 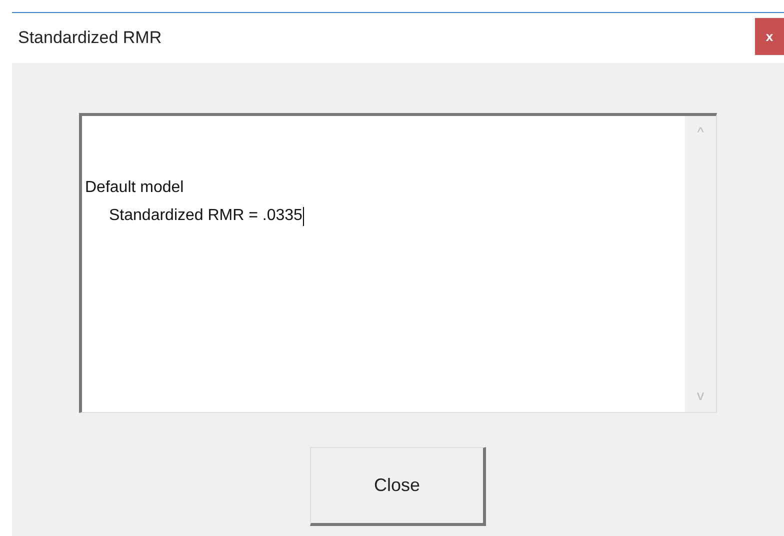 I want to click on window-close-x: x, so click(x=769, y=36).